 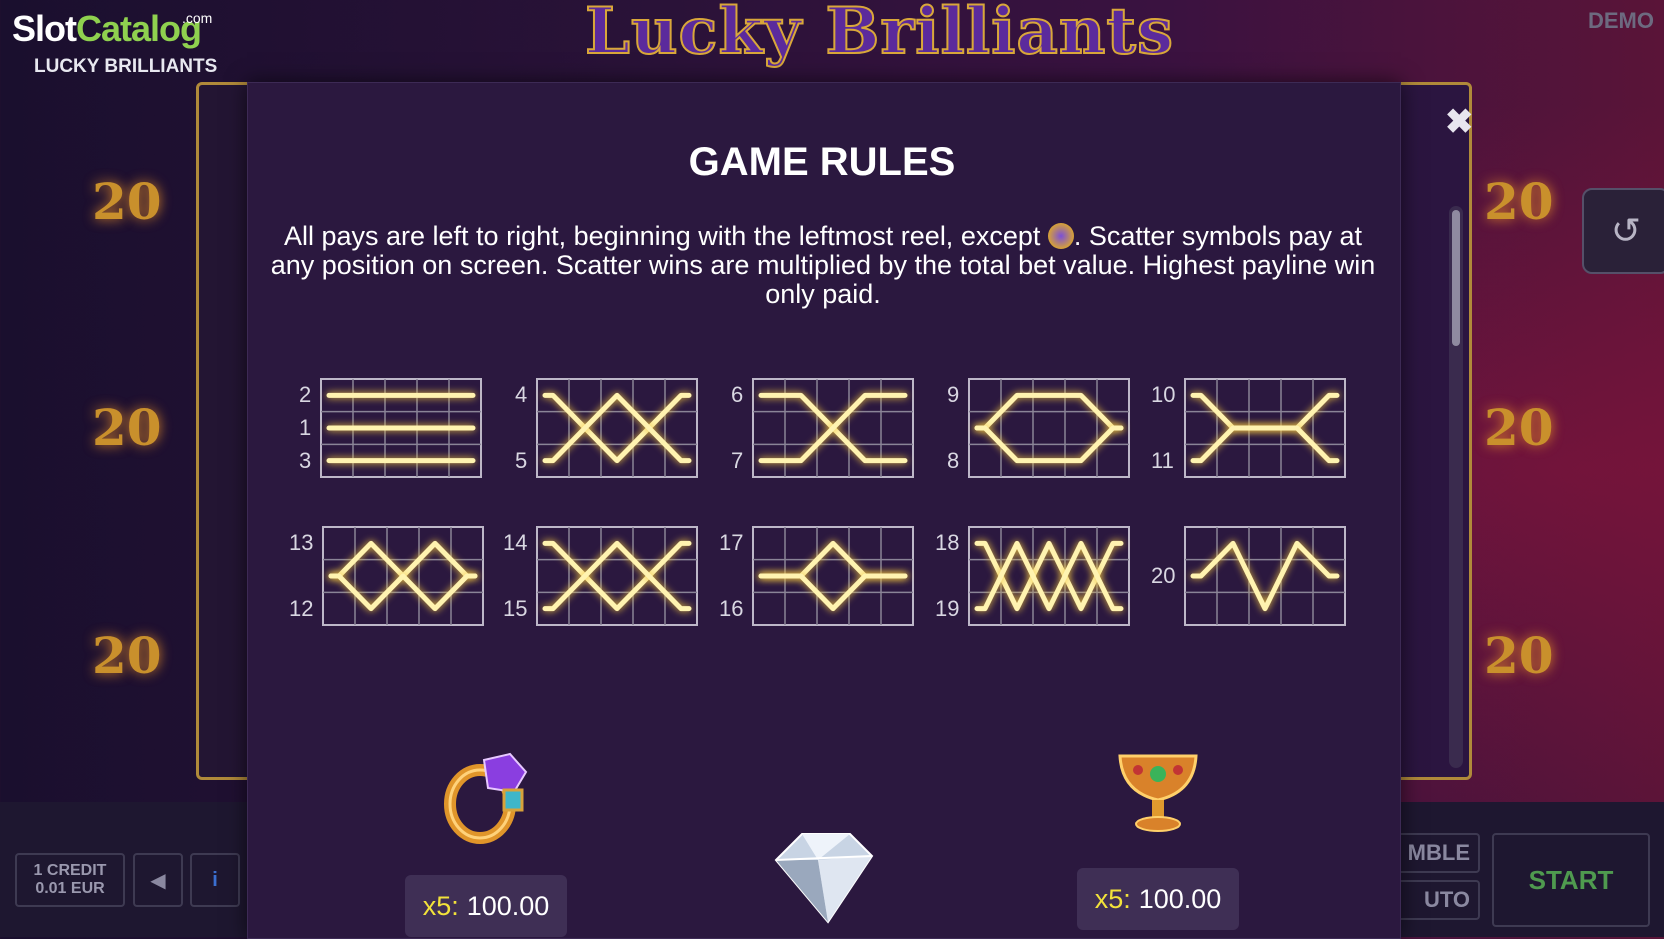 I want to click on brand-name-part1: Slot, so click(x=44, y=28).